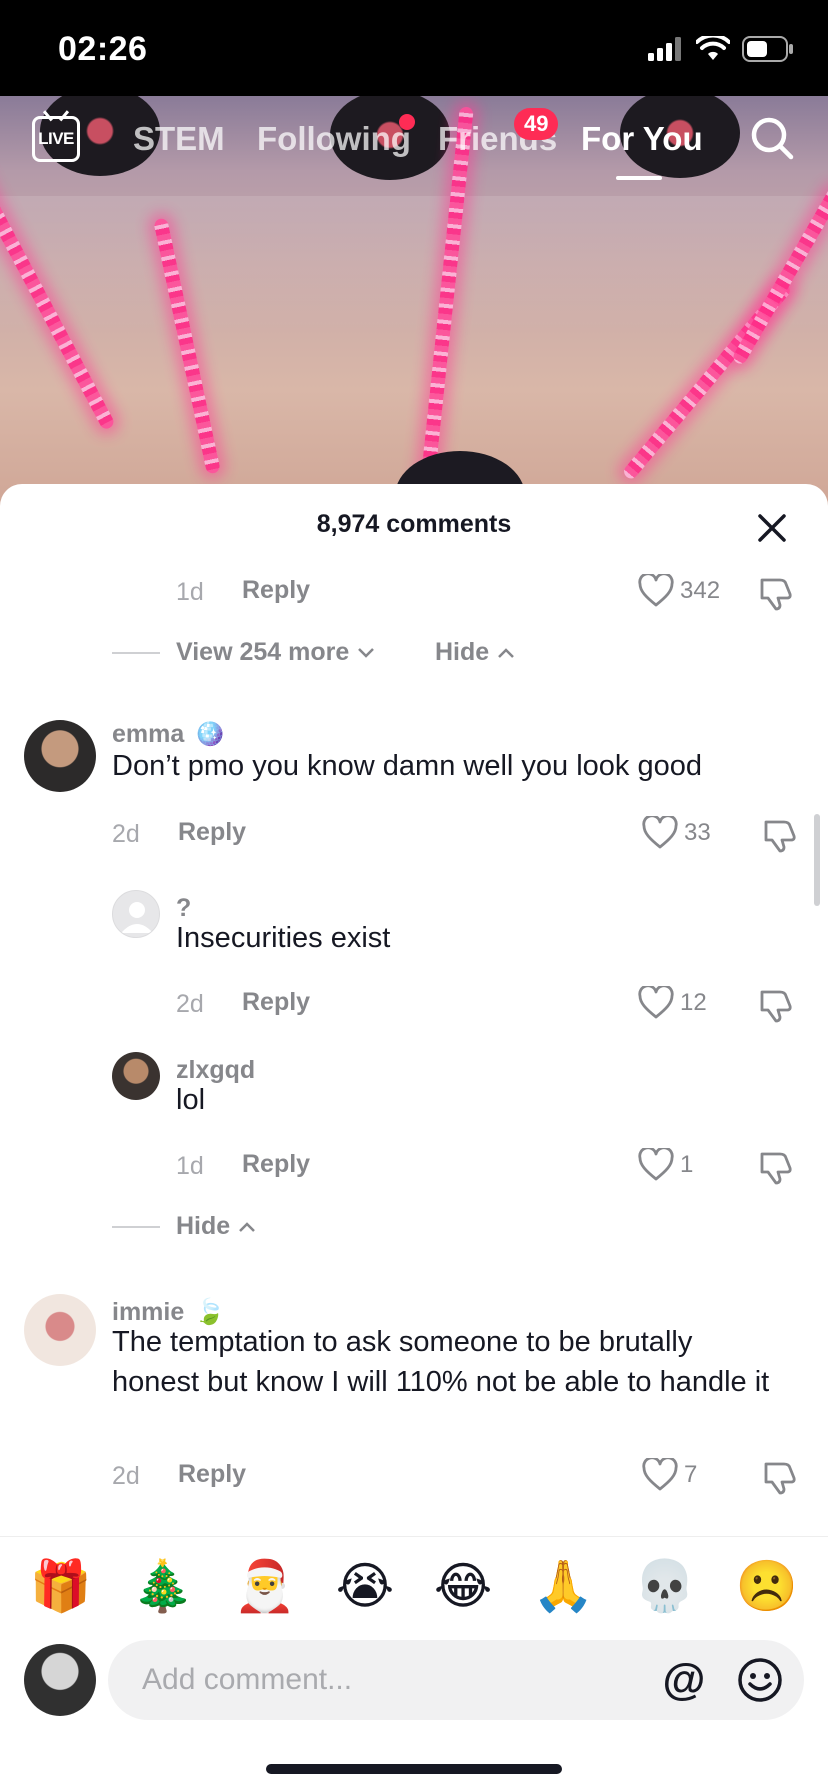  Describe the element at coordinates (665, 1586) in the screenshot. I see `skull-emoji-button: 💀` at that location.